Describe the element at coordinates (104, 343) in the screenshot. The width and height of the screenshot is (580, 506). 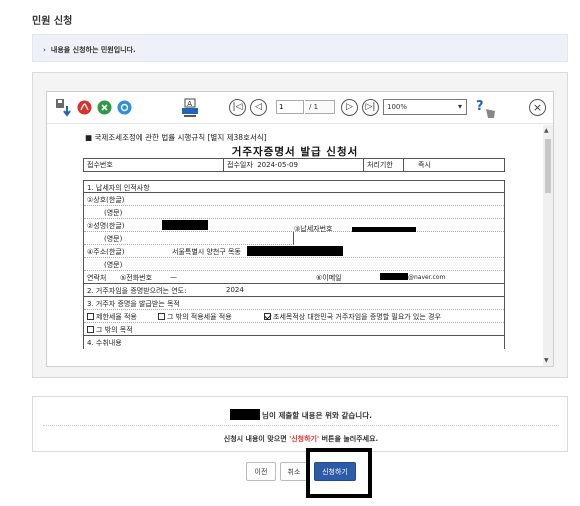
I see `section4-title: 4. 수취내용` at that location.